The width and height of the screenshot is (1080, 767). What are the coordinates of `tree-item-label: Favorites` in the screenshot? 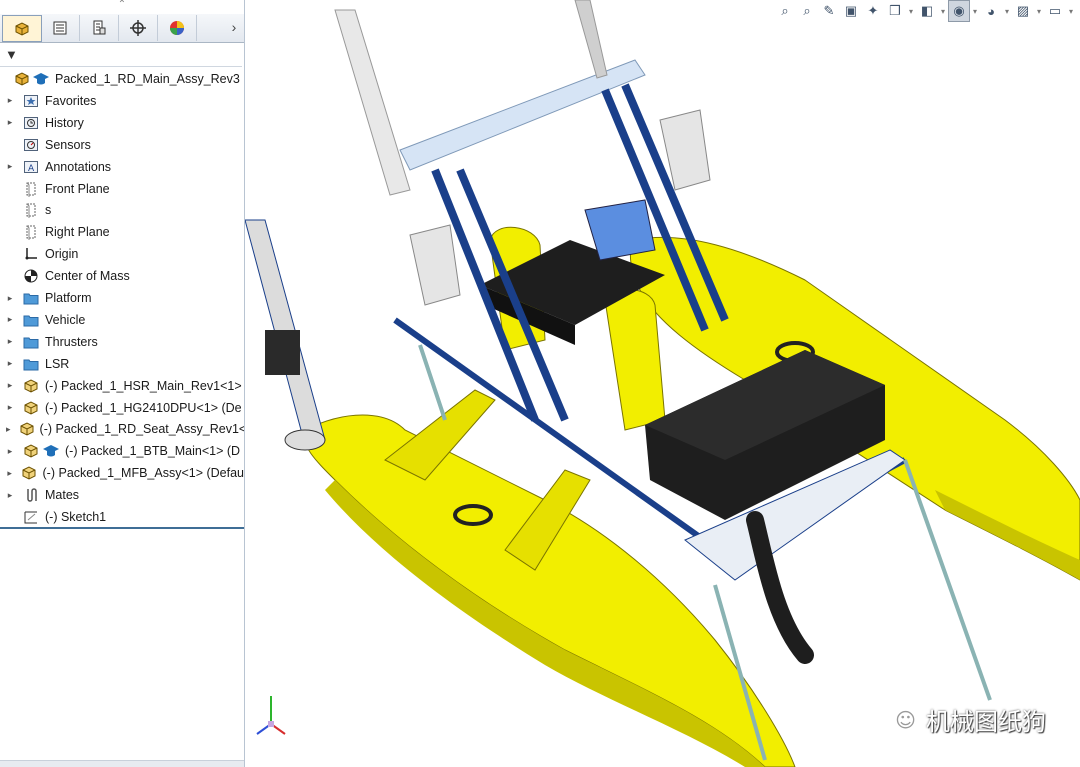 It's located at (71, 100).